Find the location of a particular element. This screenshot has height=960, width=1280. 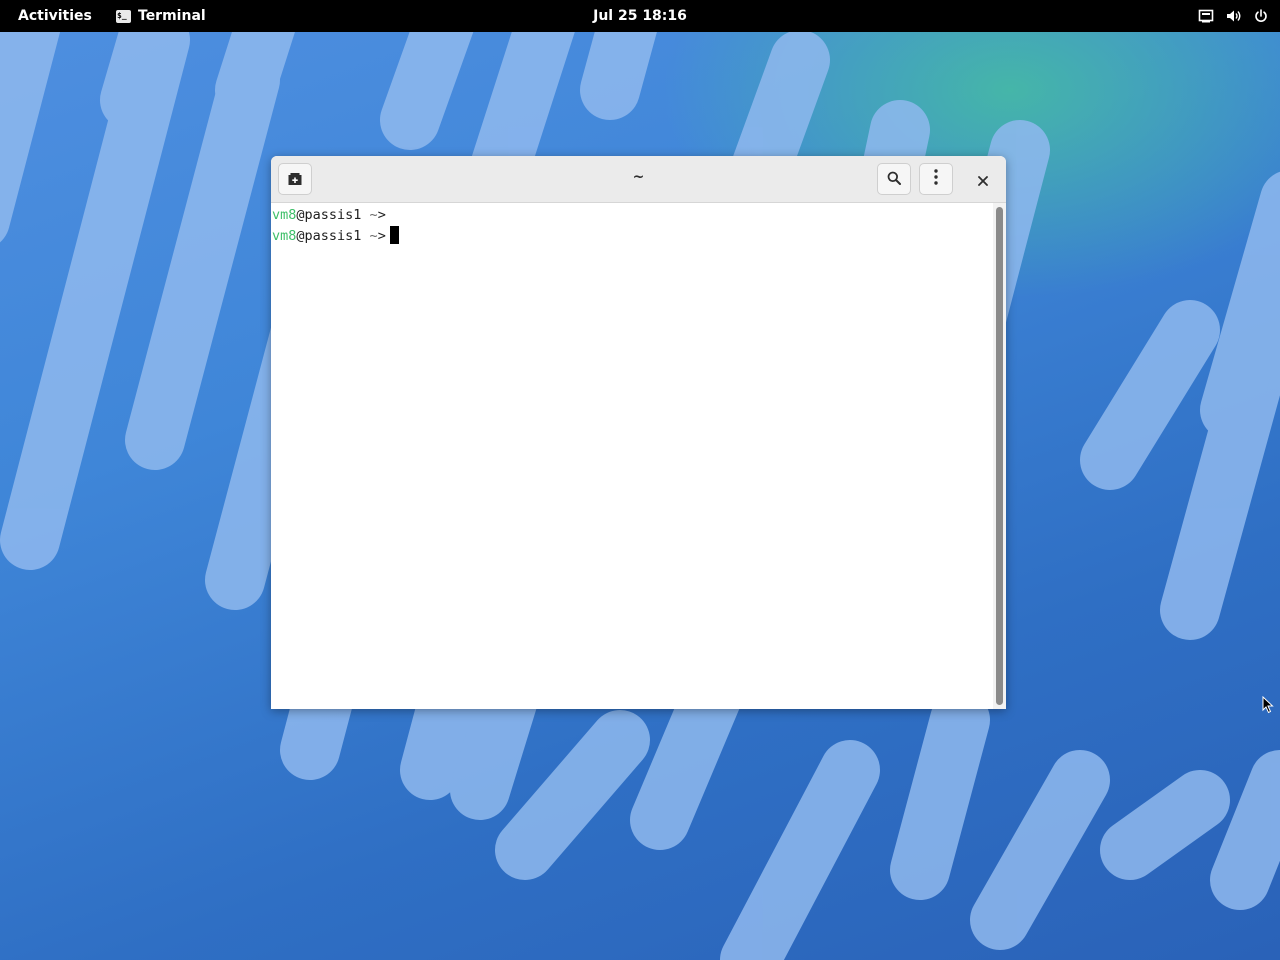

main-menu-button is located at coordinates (936, 179).